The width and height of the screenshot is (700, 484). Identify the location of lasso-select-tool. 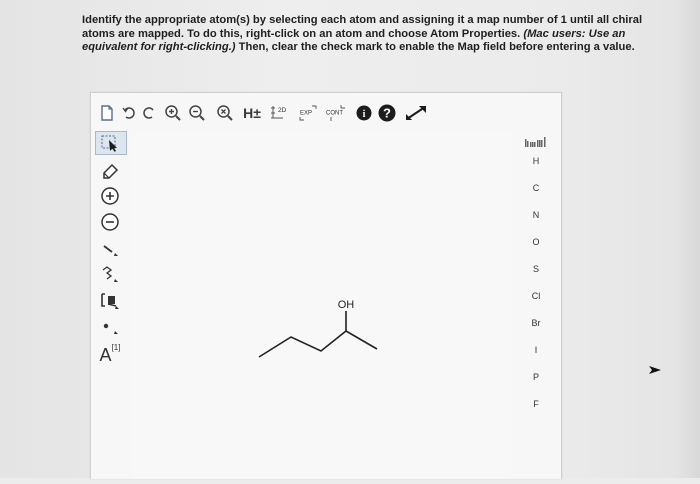
(111, 143).